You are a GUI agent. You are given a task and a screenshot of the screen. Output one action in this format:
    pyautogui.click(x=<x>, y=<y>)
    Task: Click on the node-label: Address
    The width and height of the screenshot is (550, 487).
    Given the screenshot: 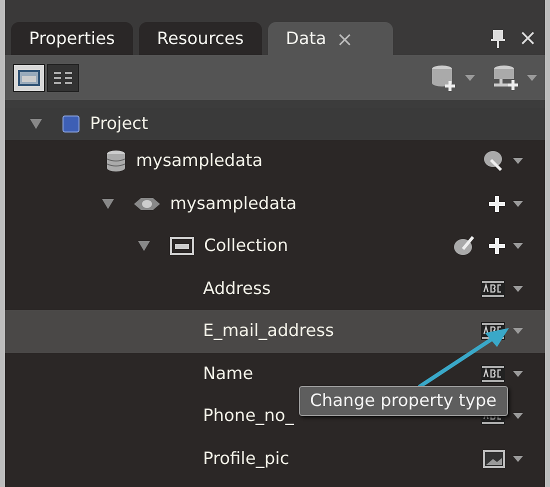 What is the action you would take?
    pyautogui.click(x=237, y=288)
    